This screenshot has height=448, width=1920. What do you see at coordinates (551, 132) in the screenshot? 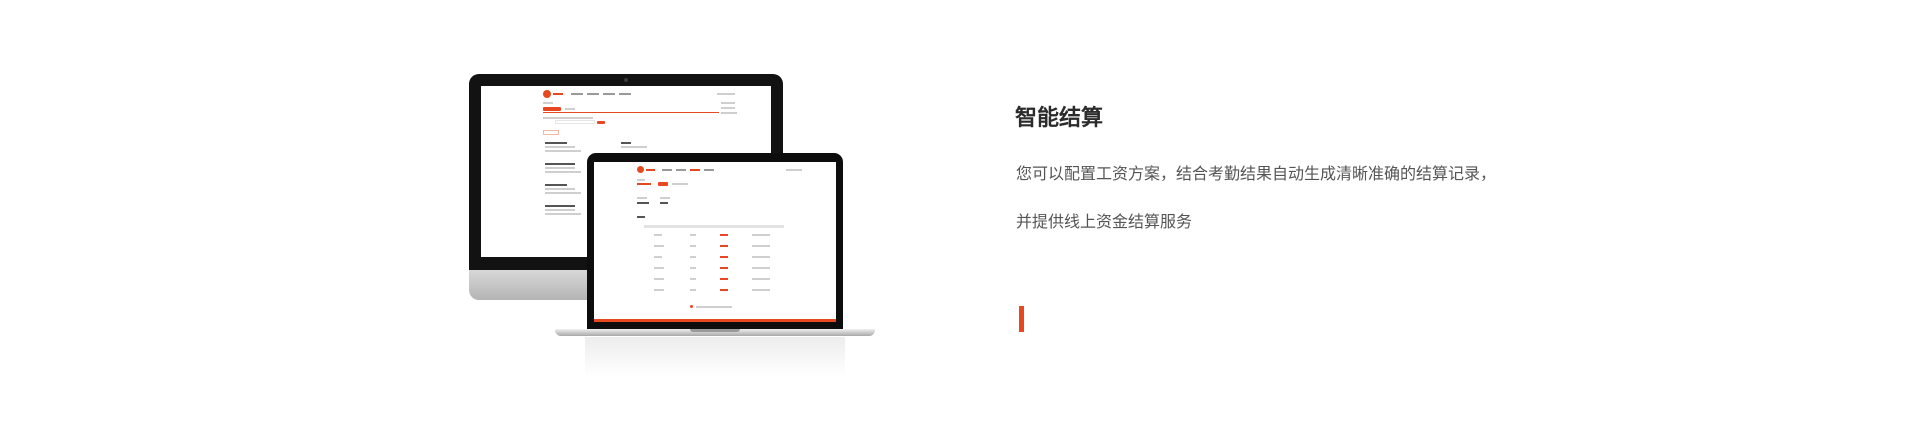
I see `add-button` at bounding box center [551, 132].